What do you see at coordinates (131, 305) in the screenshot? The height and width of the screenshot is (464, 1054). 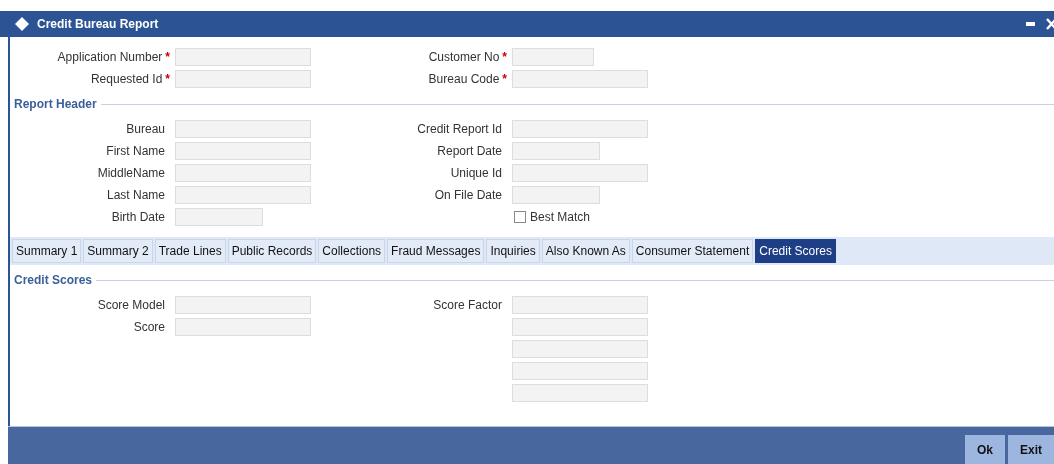 I see `field-label: Score Model` at bounding box center [131, 305].